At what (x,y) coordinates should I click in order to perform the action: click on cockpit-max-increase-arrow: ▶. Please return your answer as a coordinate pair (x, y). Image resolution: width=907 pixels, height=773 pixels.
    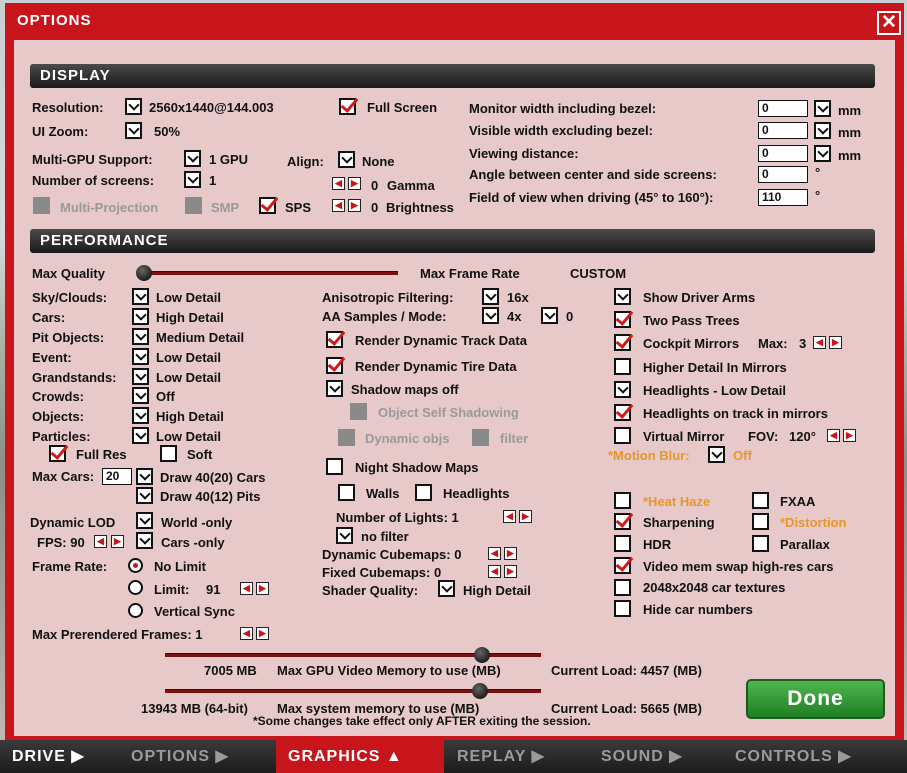
    Looking at the image, I should click on (835, 342).